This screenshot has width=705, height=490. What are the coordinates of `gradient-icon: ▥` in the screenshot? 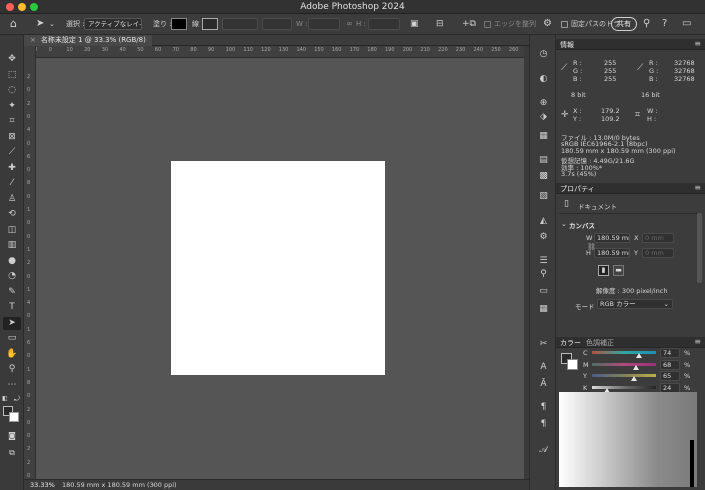 It's located at (12, 245).